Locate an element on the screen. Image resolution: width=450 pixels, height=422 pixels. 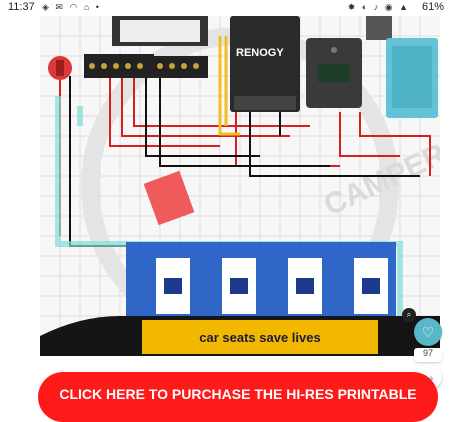
battery-percent: 61% is located at coordinates (432, 7).